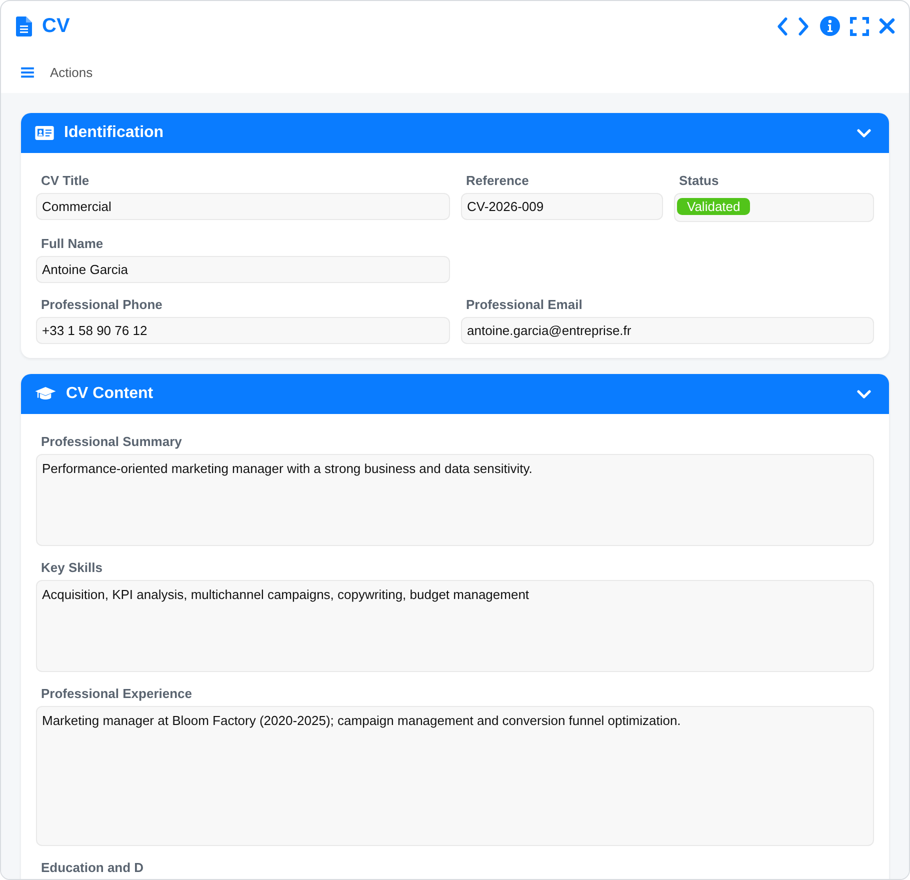  I want to click on actions-menu: Actions, so click(71, 72).